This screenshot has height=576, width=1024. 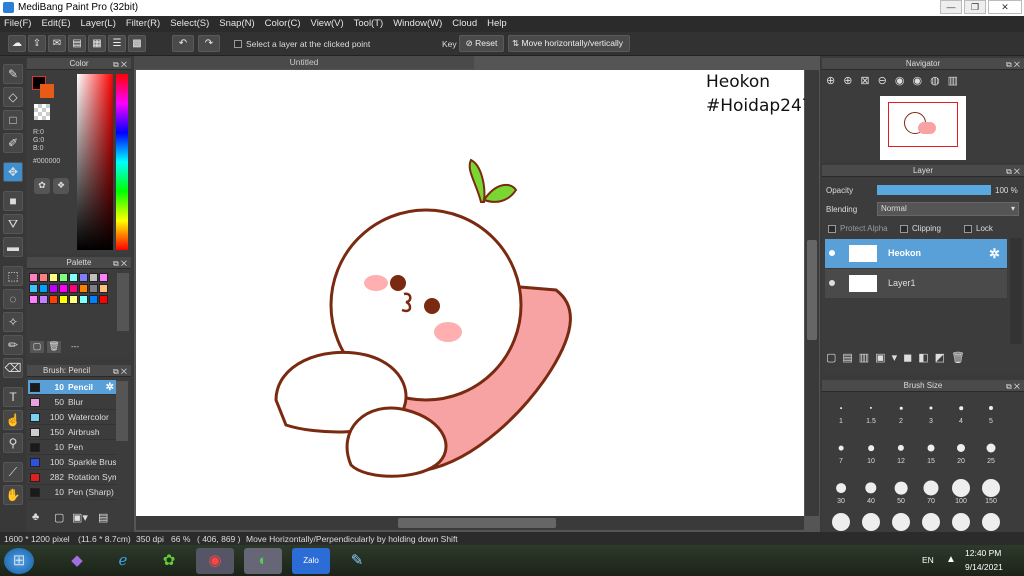 What do you see at coordinates (991, 450) in the screenshot?
I see `brush-size-option: 25` at bounding box center [991, 450].